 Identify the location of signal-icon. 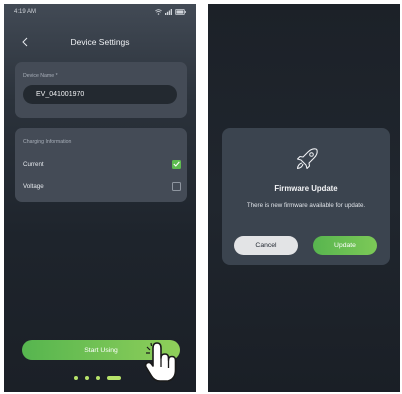
(168, 12).